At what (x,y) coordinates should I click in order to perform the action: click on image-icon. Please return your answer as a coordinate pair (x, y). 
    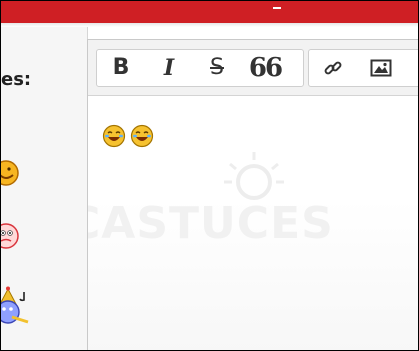
    Looking at the image, I should click on (381, 68).